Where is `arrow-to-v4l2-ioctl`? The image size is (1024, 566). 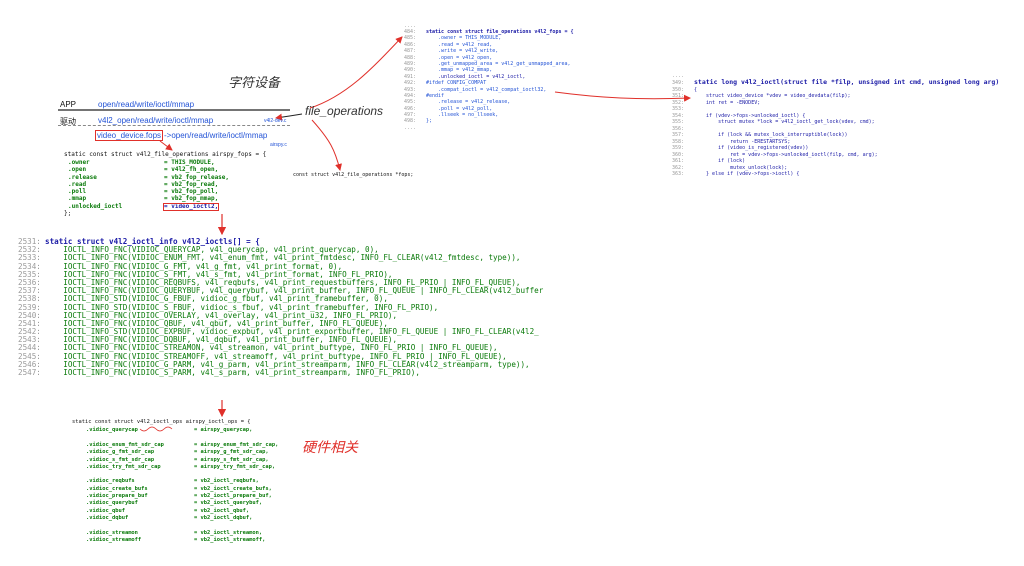
arrow-to-v4l2-ioctl is located at coordinates (622, 96).